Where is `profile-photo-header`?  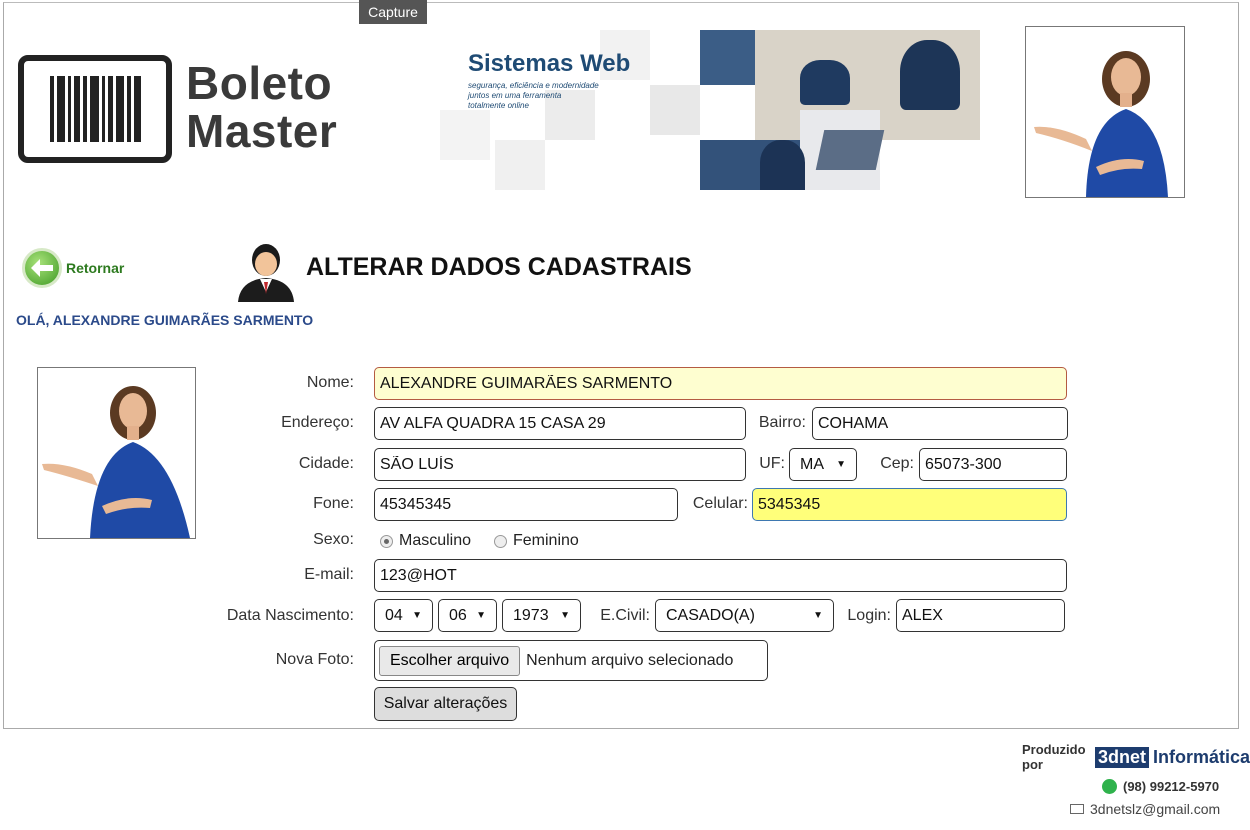 profile-photo-header is located at coordinates (1105, 112).